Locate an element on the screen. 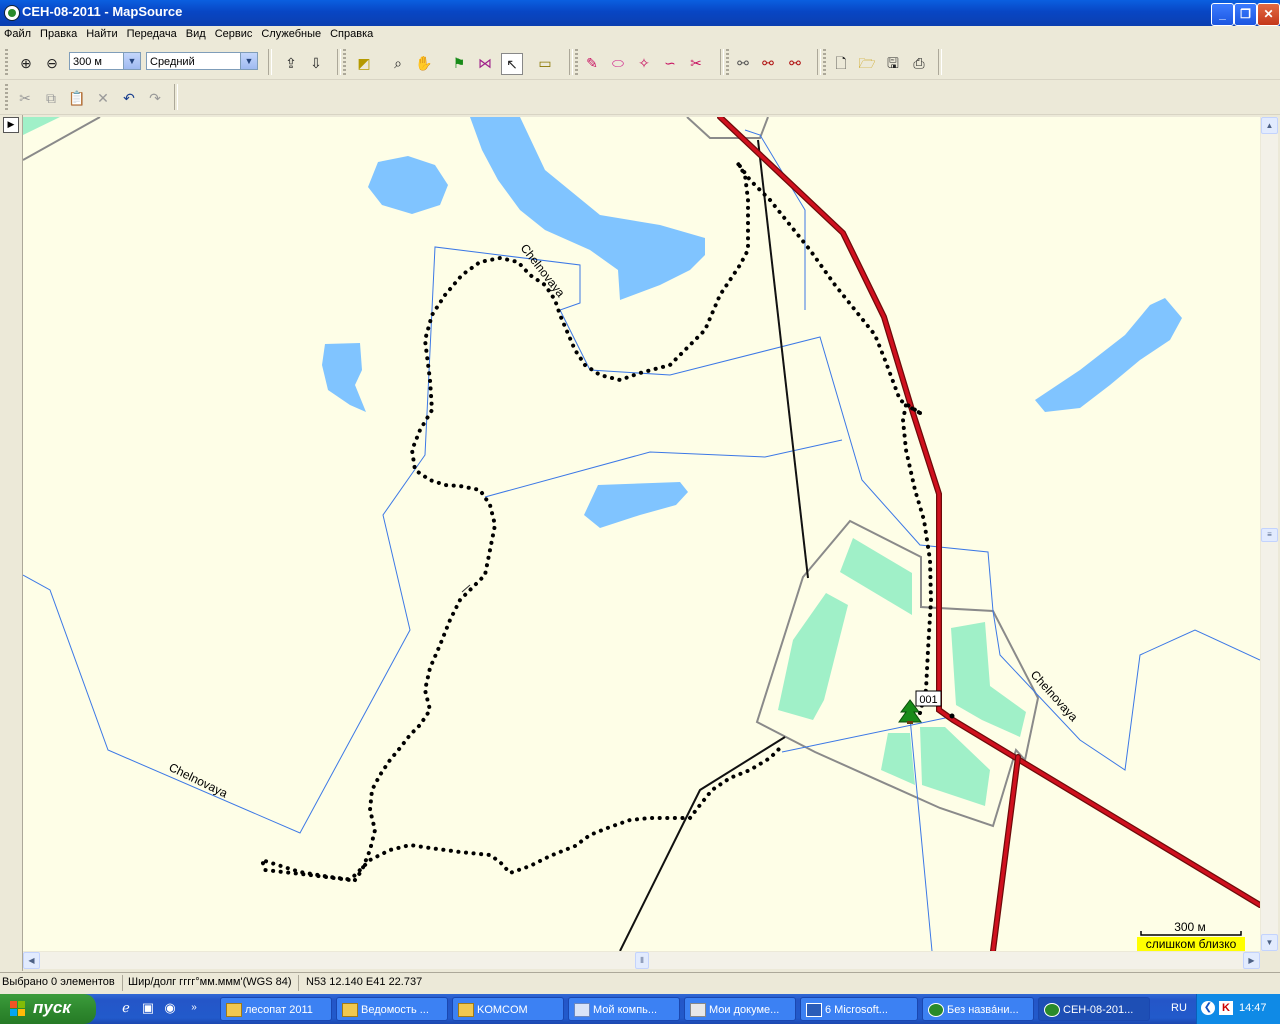 The height and width of the screenshot is (1024, 1280). status-selection: Выбрано 0 элементов is located at coordinates (58, 982).